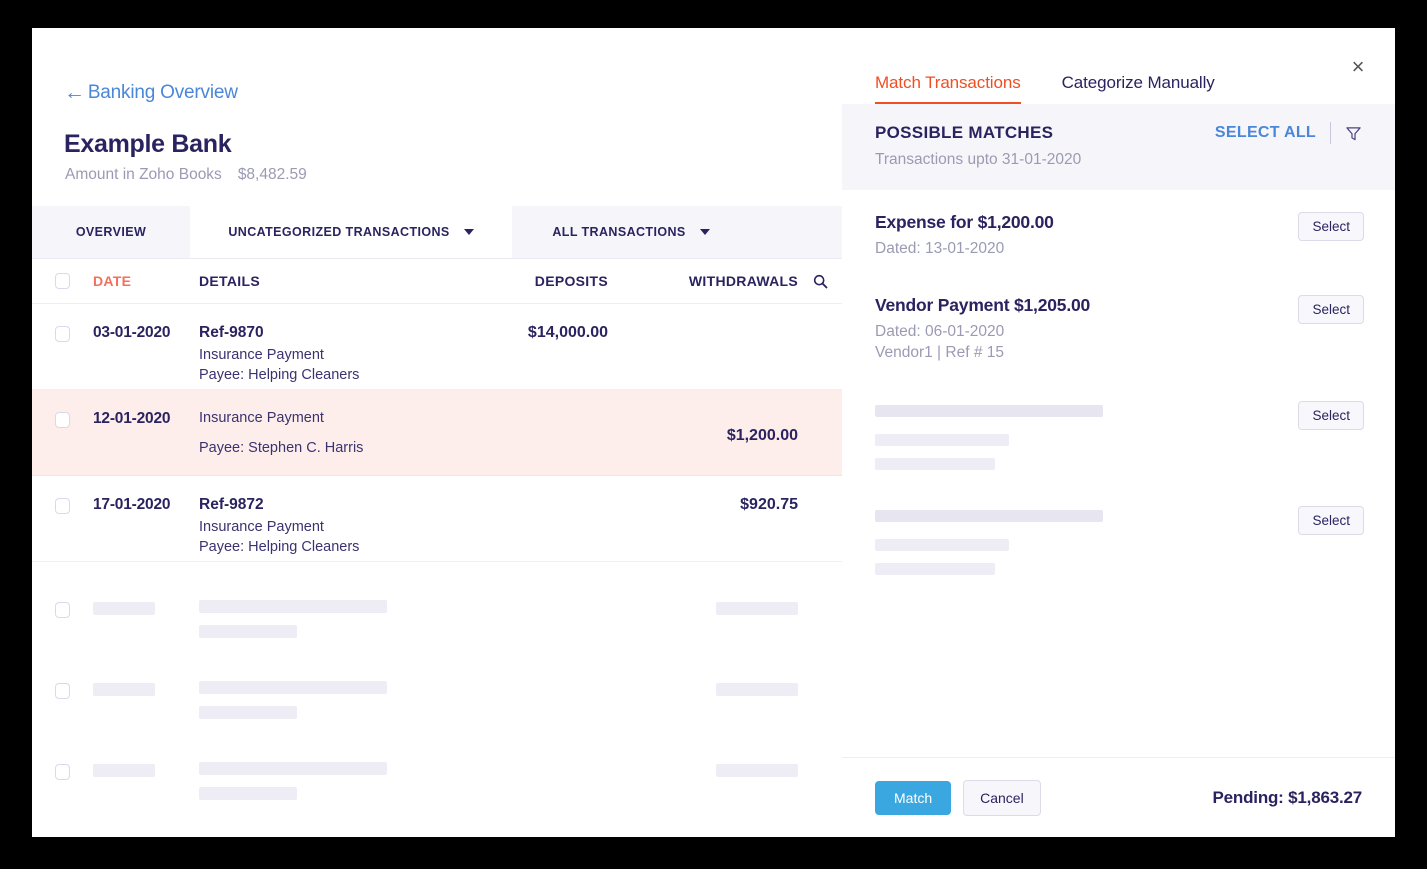 This screenshot has height=869, width=1427. What do you see at coordinates (619, 232) in the screenshot?
I see `tab-all-transactions-label: ALL TRANSACTIONS` at bounding box center [619, 232].